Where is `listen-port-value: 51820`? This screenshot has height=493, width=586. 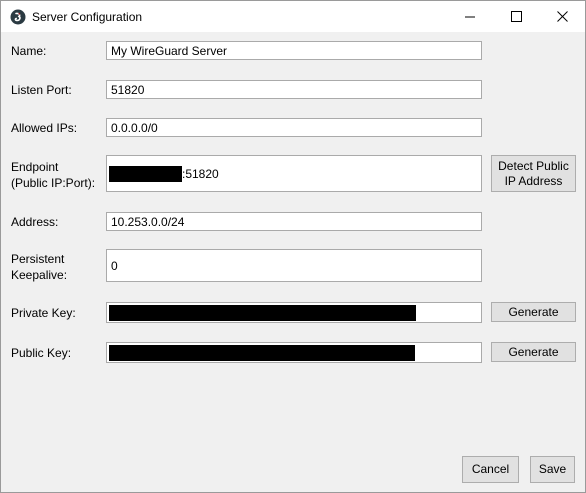
listen-port-value: 51820 is located at coordinates (128, 89).